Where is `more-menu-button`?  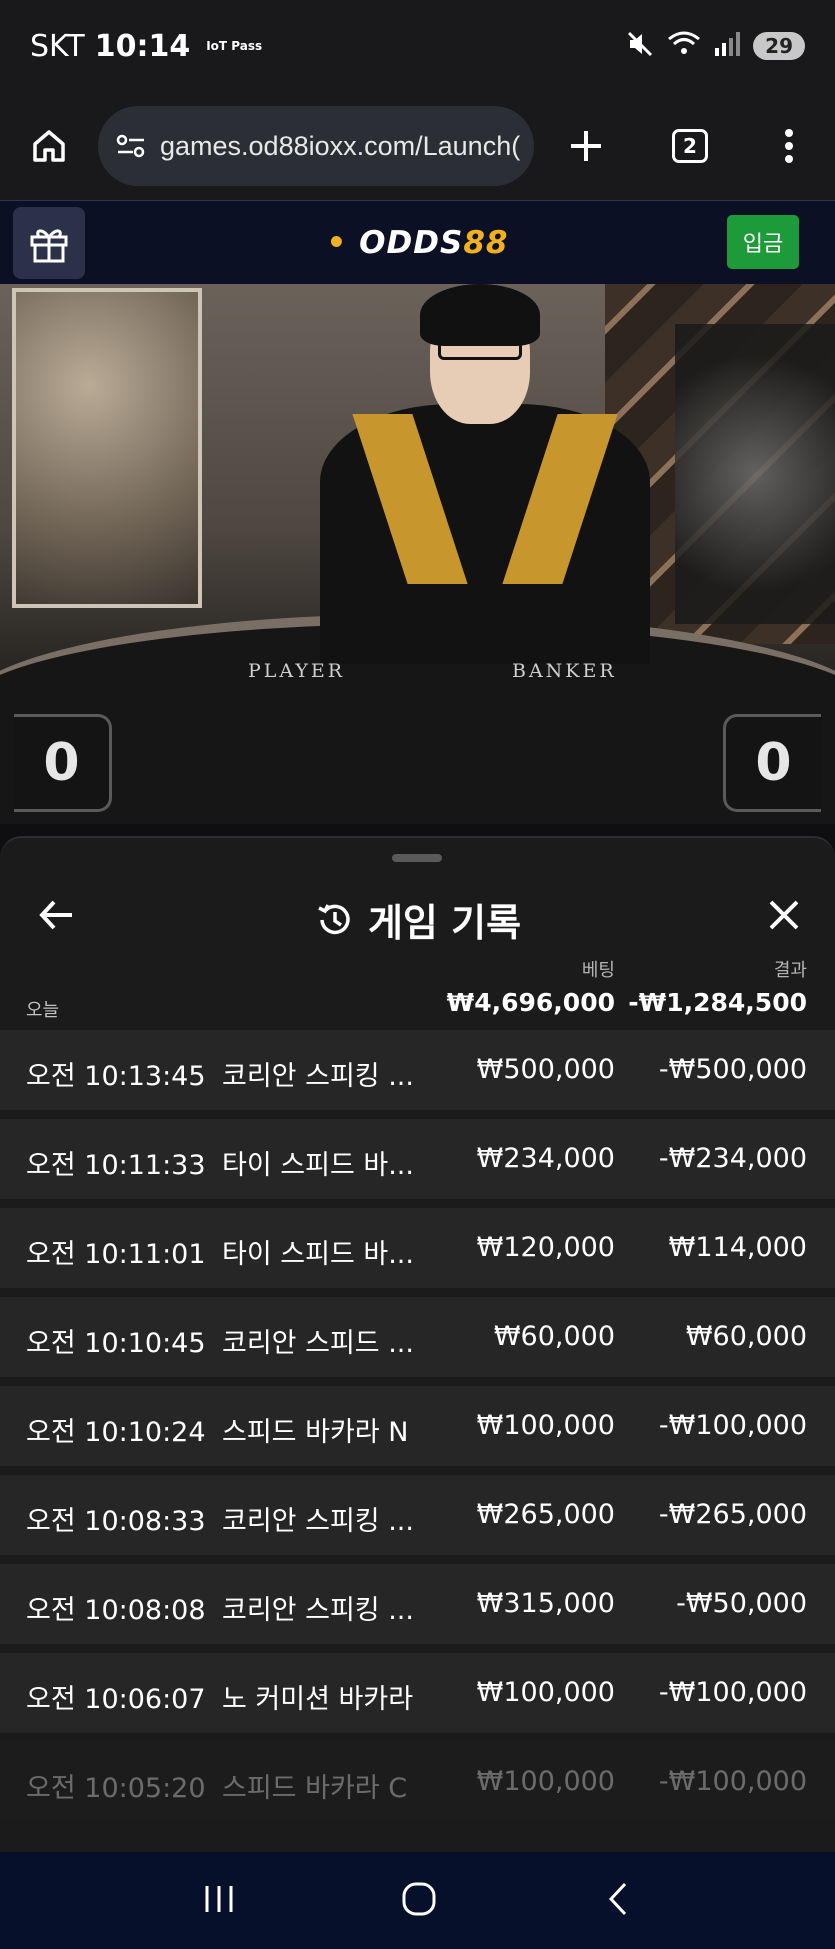
more-menu-button is located at coordinates (788, 146).